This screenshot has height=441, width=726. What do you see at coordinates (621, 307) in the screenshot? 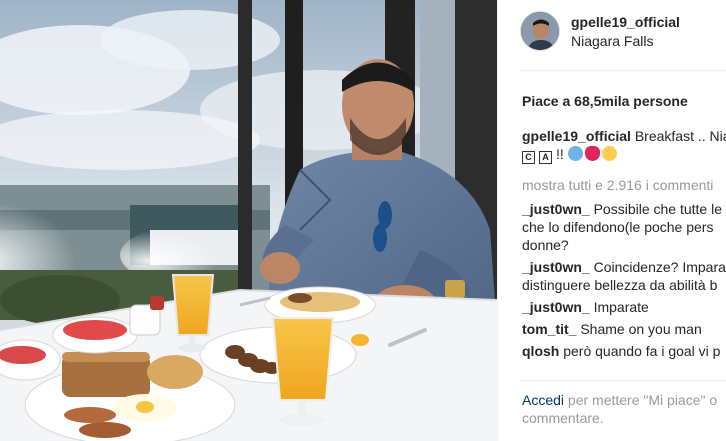
I see `comment-text: Imparate` at bounding box center [621, 307].